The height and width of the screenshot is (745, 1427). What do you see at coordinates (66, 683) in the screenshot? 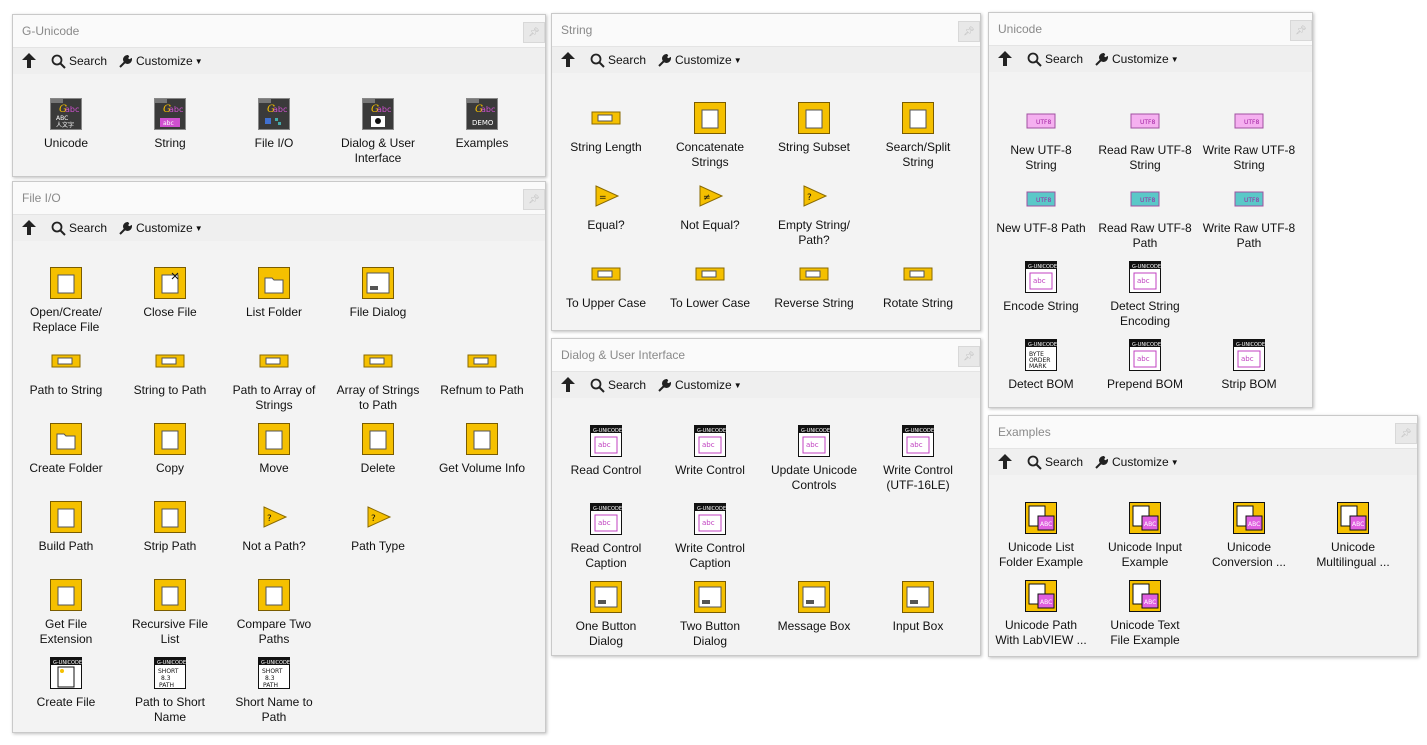
I see `palette-item: G-UNICODE Create File` at bounding box center [66, 683].